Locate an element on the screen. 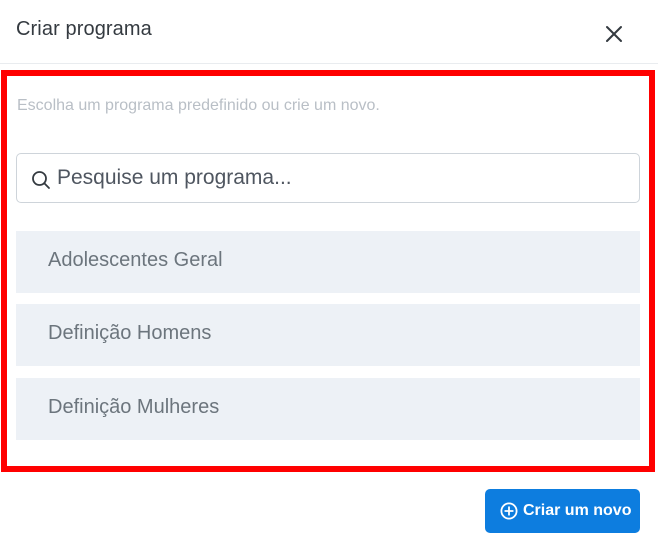 The height and width of the screenshot is (549, 658). modal-title: Criar programa is located at coordinates (84, 29).